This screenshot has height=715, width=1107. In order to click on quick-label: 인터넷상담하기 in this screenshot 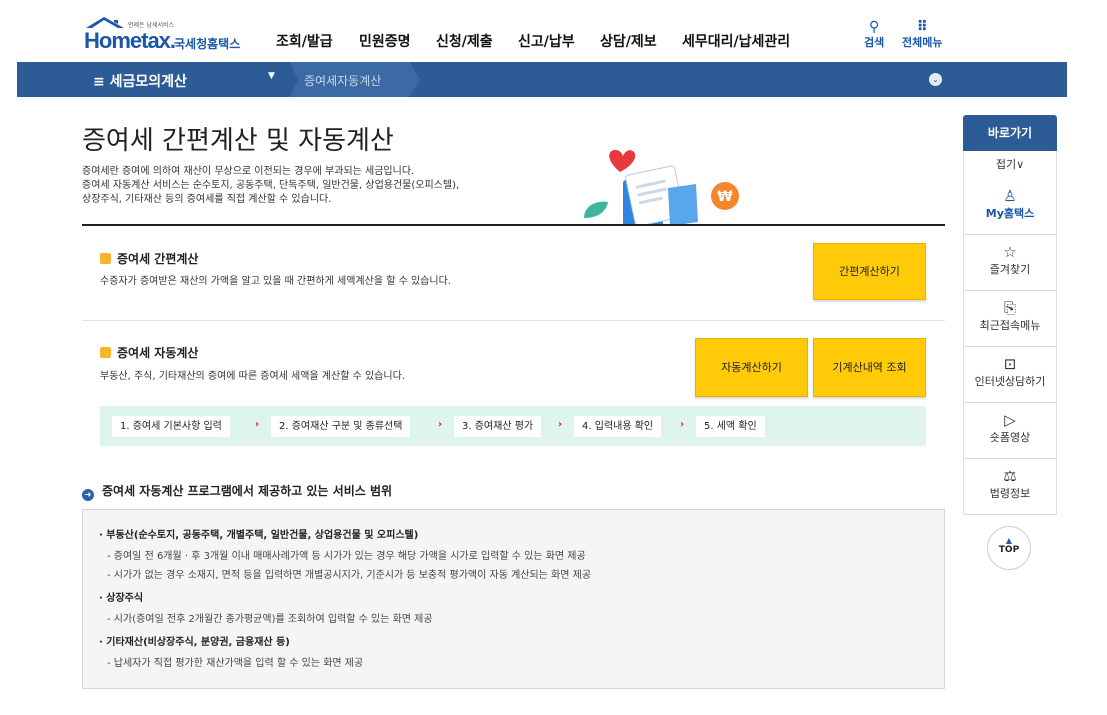, I will do `click(1010, 381)`.